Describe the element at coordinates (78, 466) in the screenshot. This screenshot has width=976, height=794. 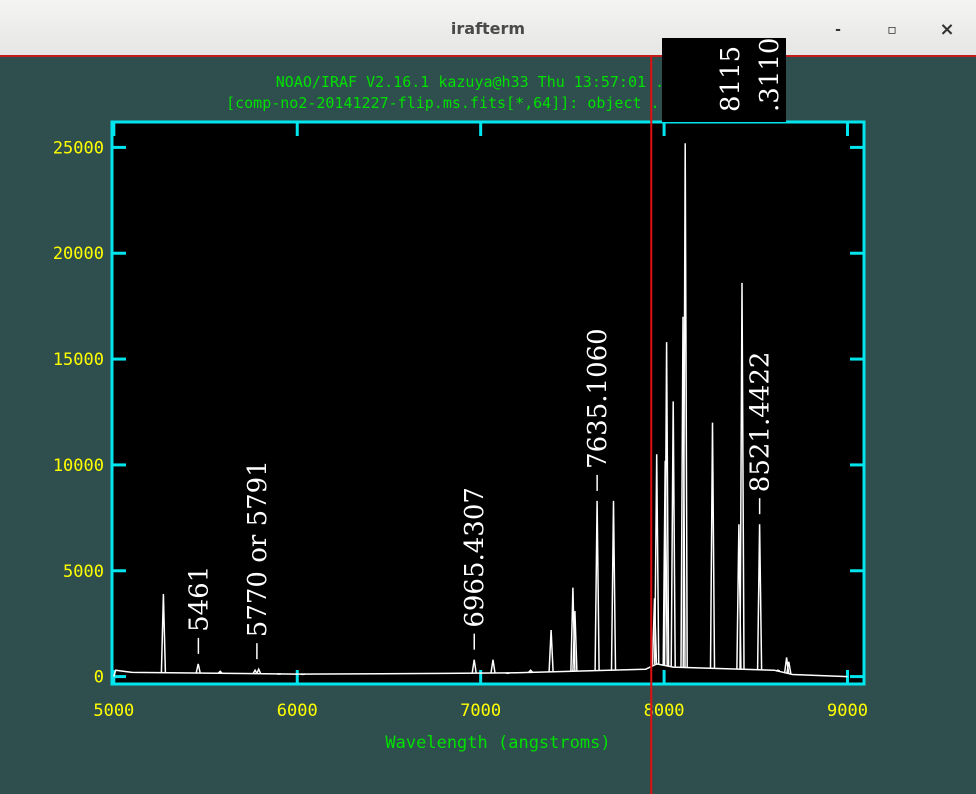
I see `y-tick-label: 10000` at that location.